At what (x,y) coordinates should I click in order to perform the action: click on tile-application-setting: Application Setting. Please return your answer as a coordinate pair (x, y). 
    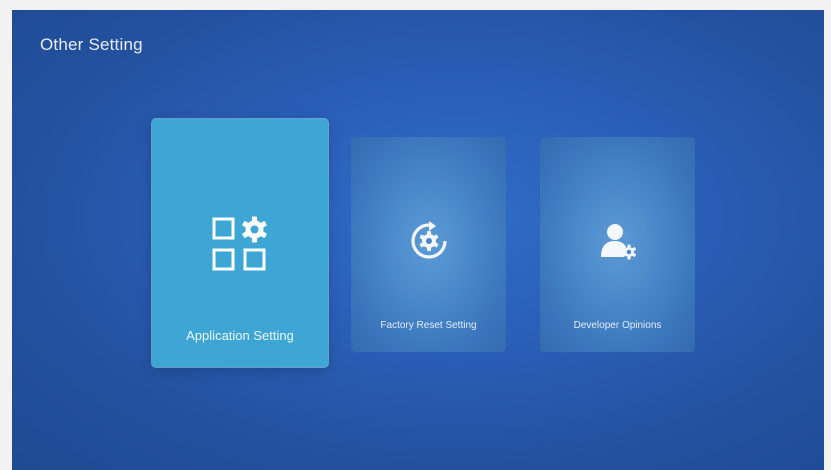
    Looking at the image, I should click on (240, 243).